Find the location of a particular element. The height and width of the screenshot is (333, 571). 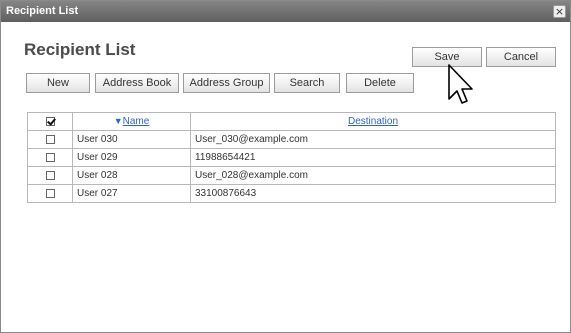

recipient-destination: 33100876643 is located at coordinates (373, 193).